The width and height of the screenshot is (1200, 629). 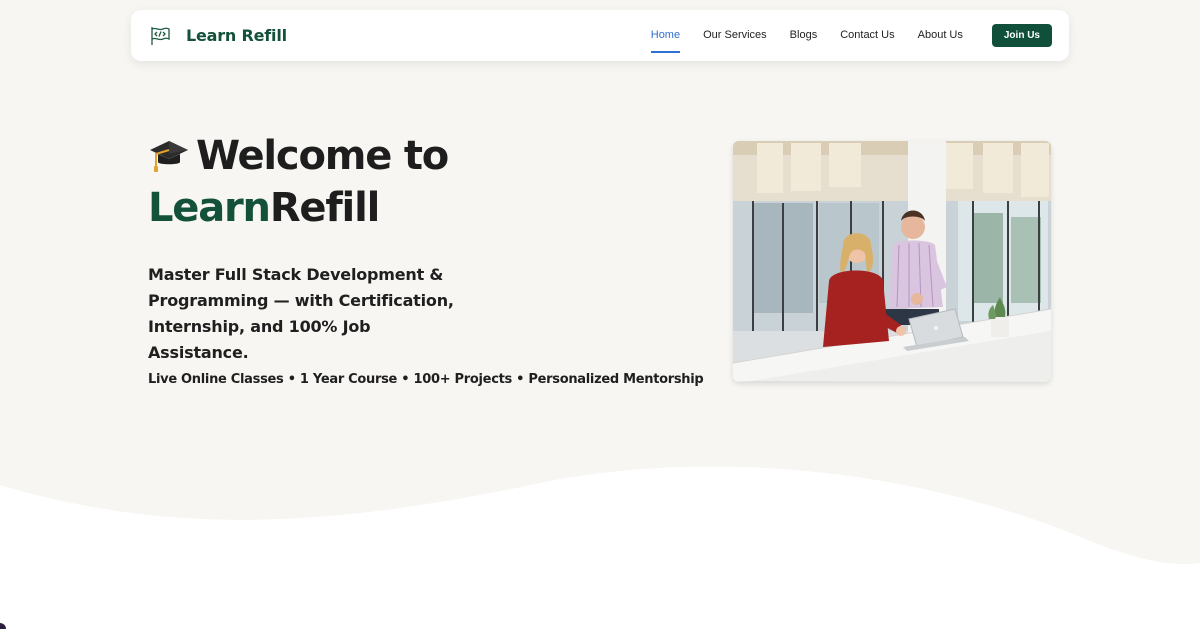 I want to click on graduation-cap-icon, so click(x=169, y=156).